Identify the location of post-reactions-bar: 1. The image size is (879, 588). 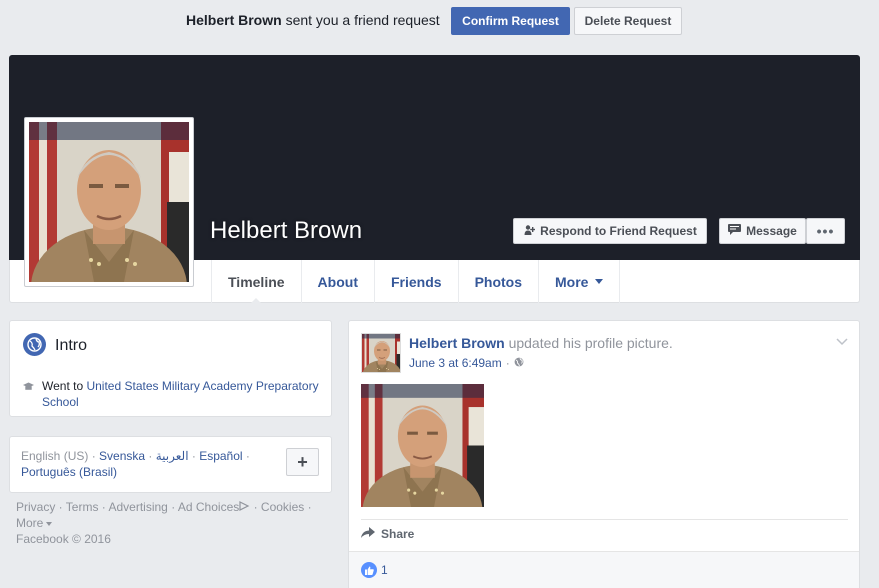
(604, 569).